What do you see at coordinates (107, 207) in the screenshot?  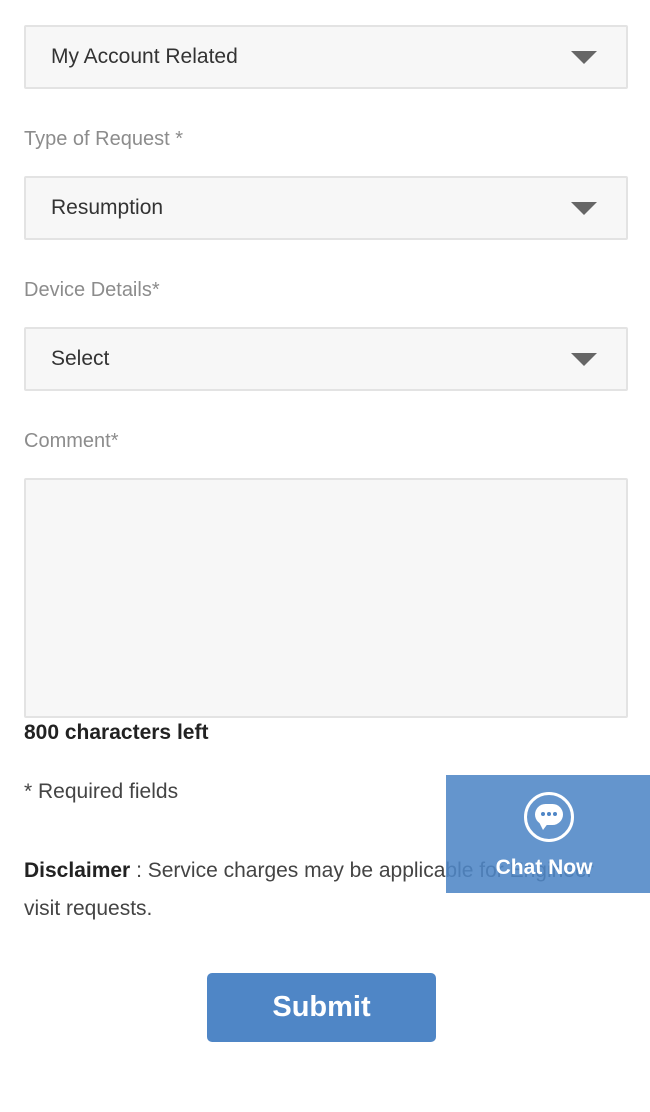 I see `request-type-value: Resumption` at bounding box center [107, 207].